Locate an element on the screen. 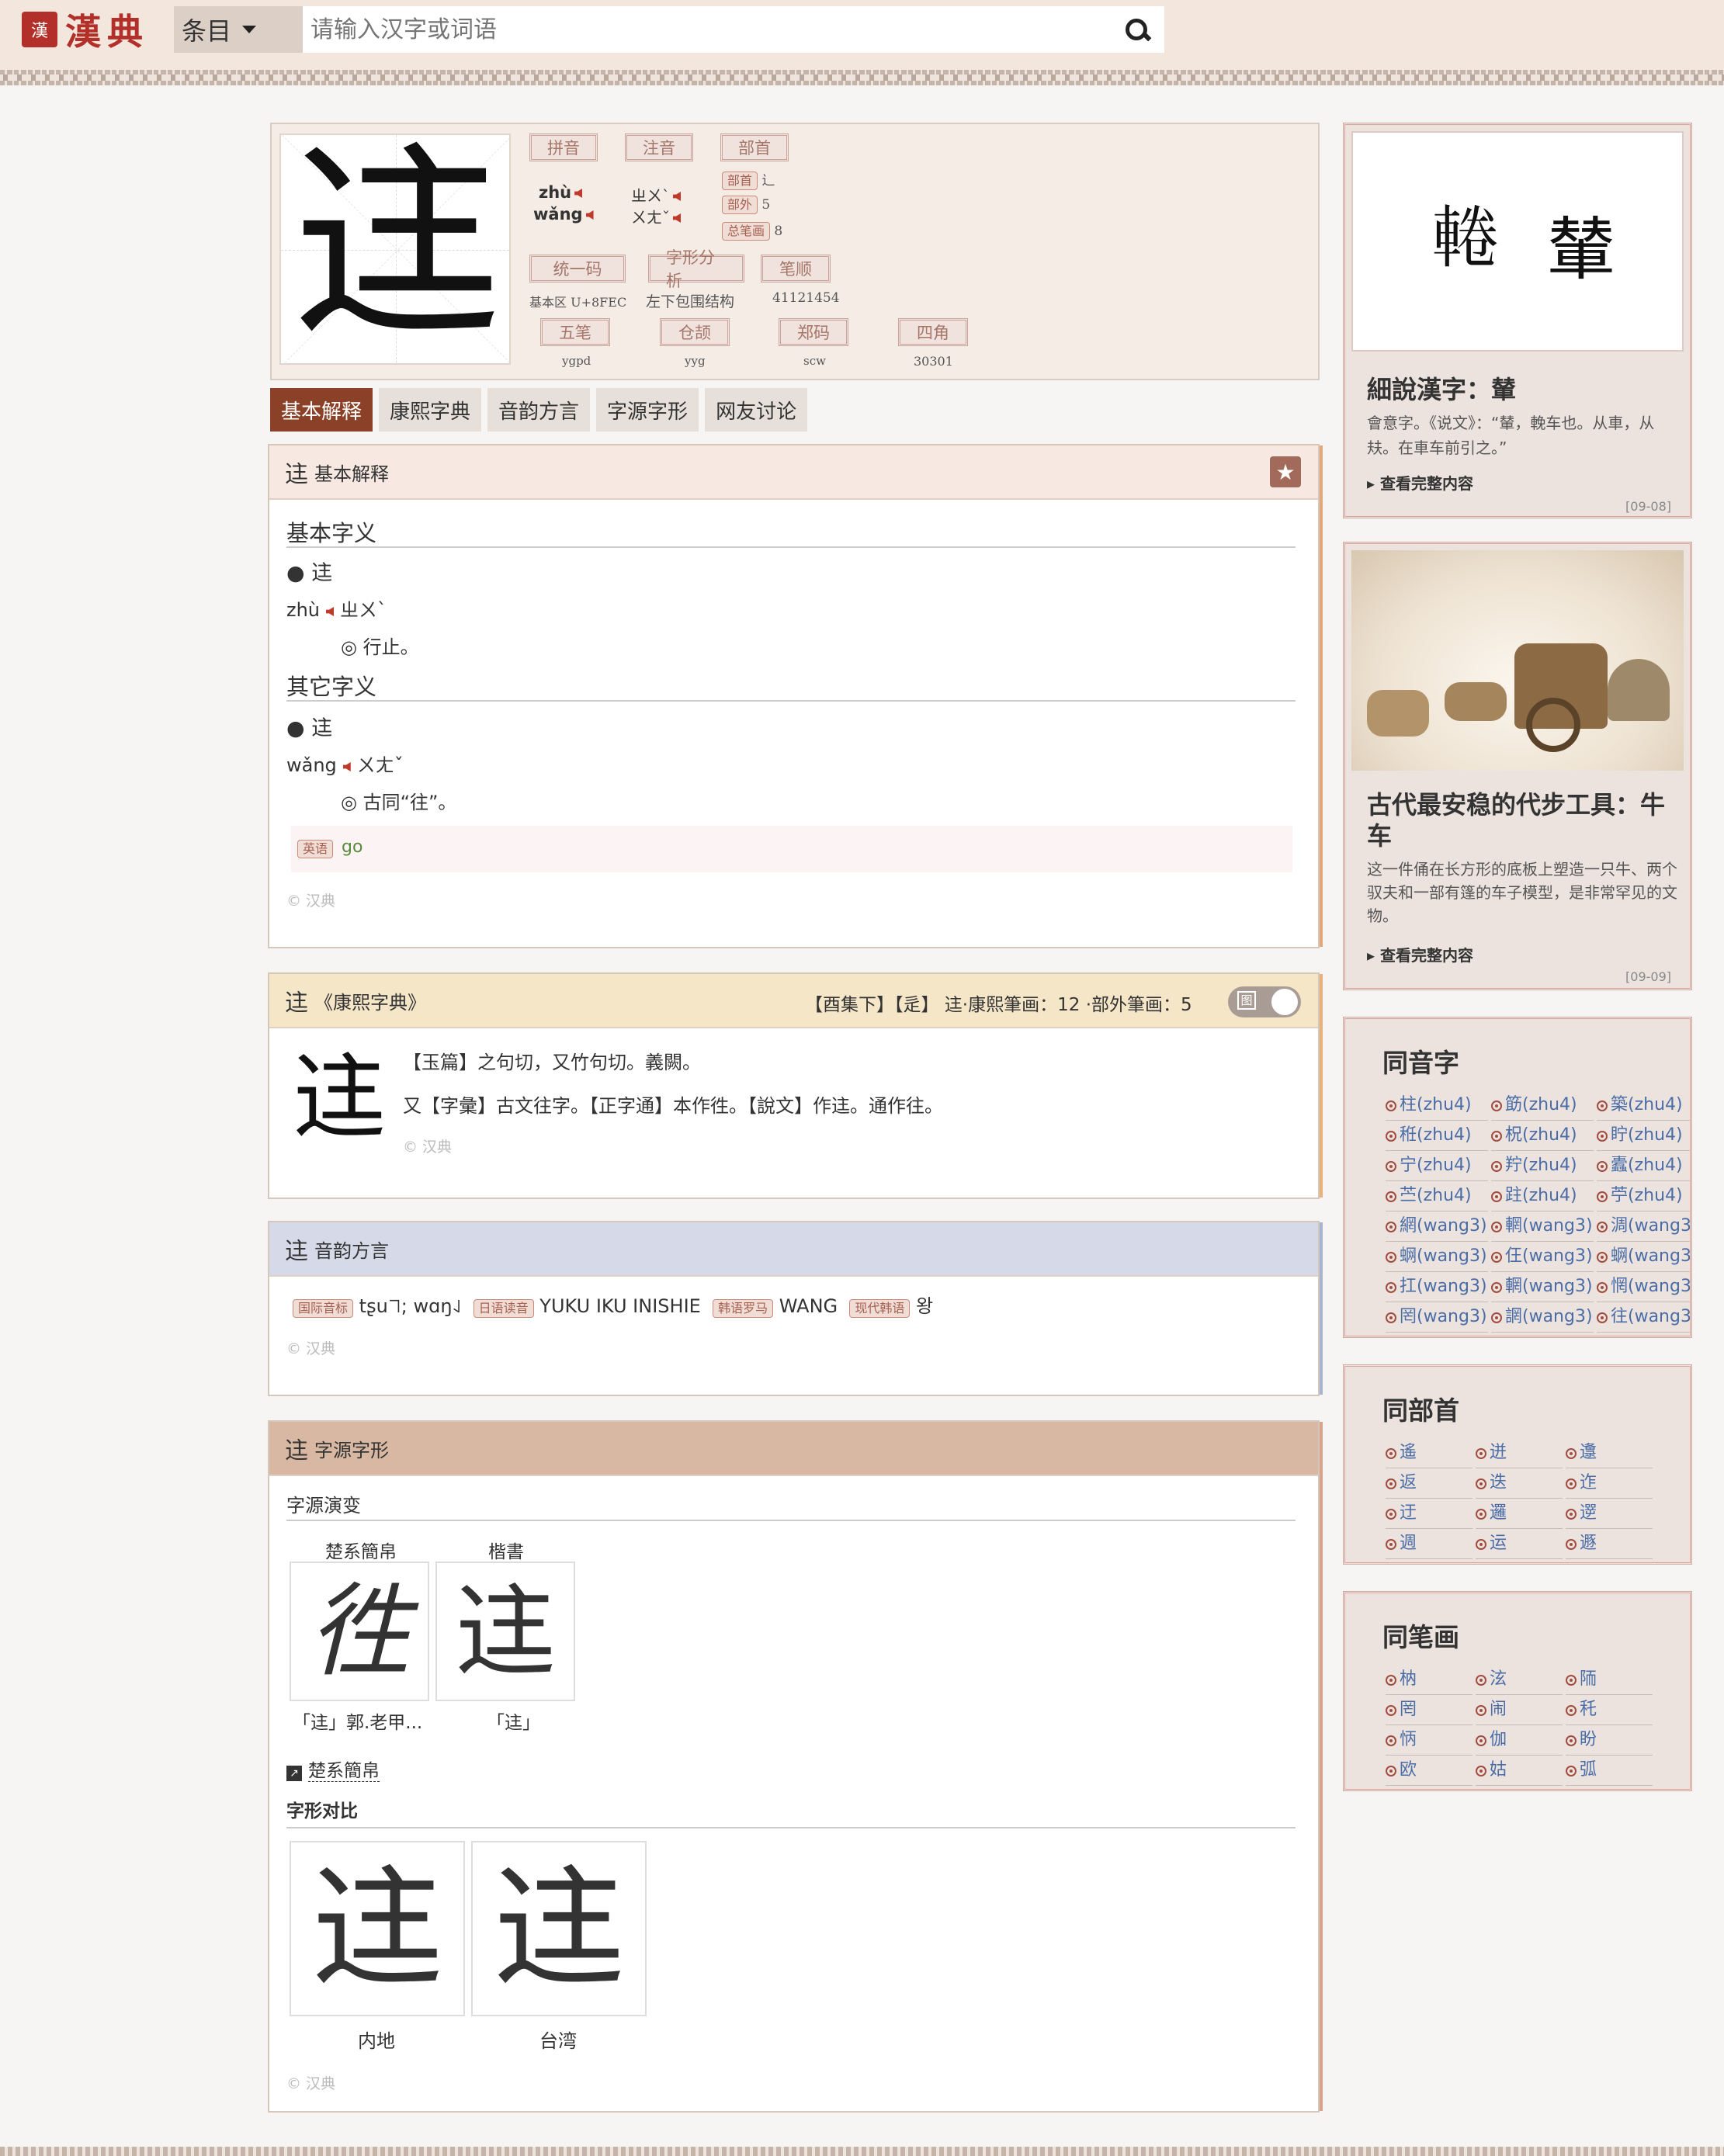 The image size is (1724, 2156). same-radical-link: 返 is located at coordinates (1429, 1484).